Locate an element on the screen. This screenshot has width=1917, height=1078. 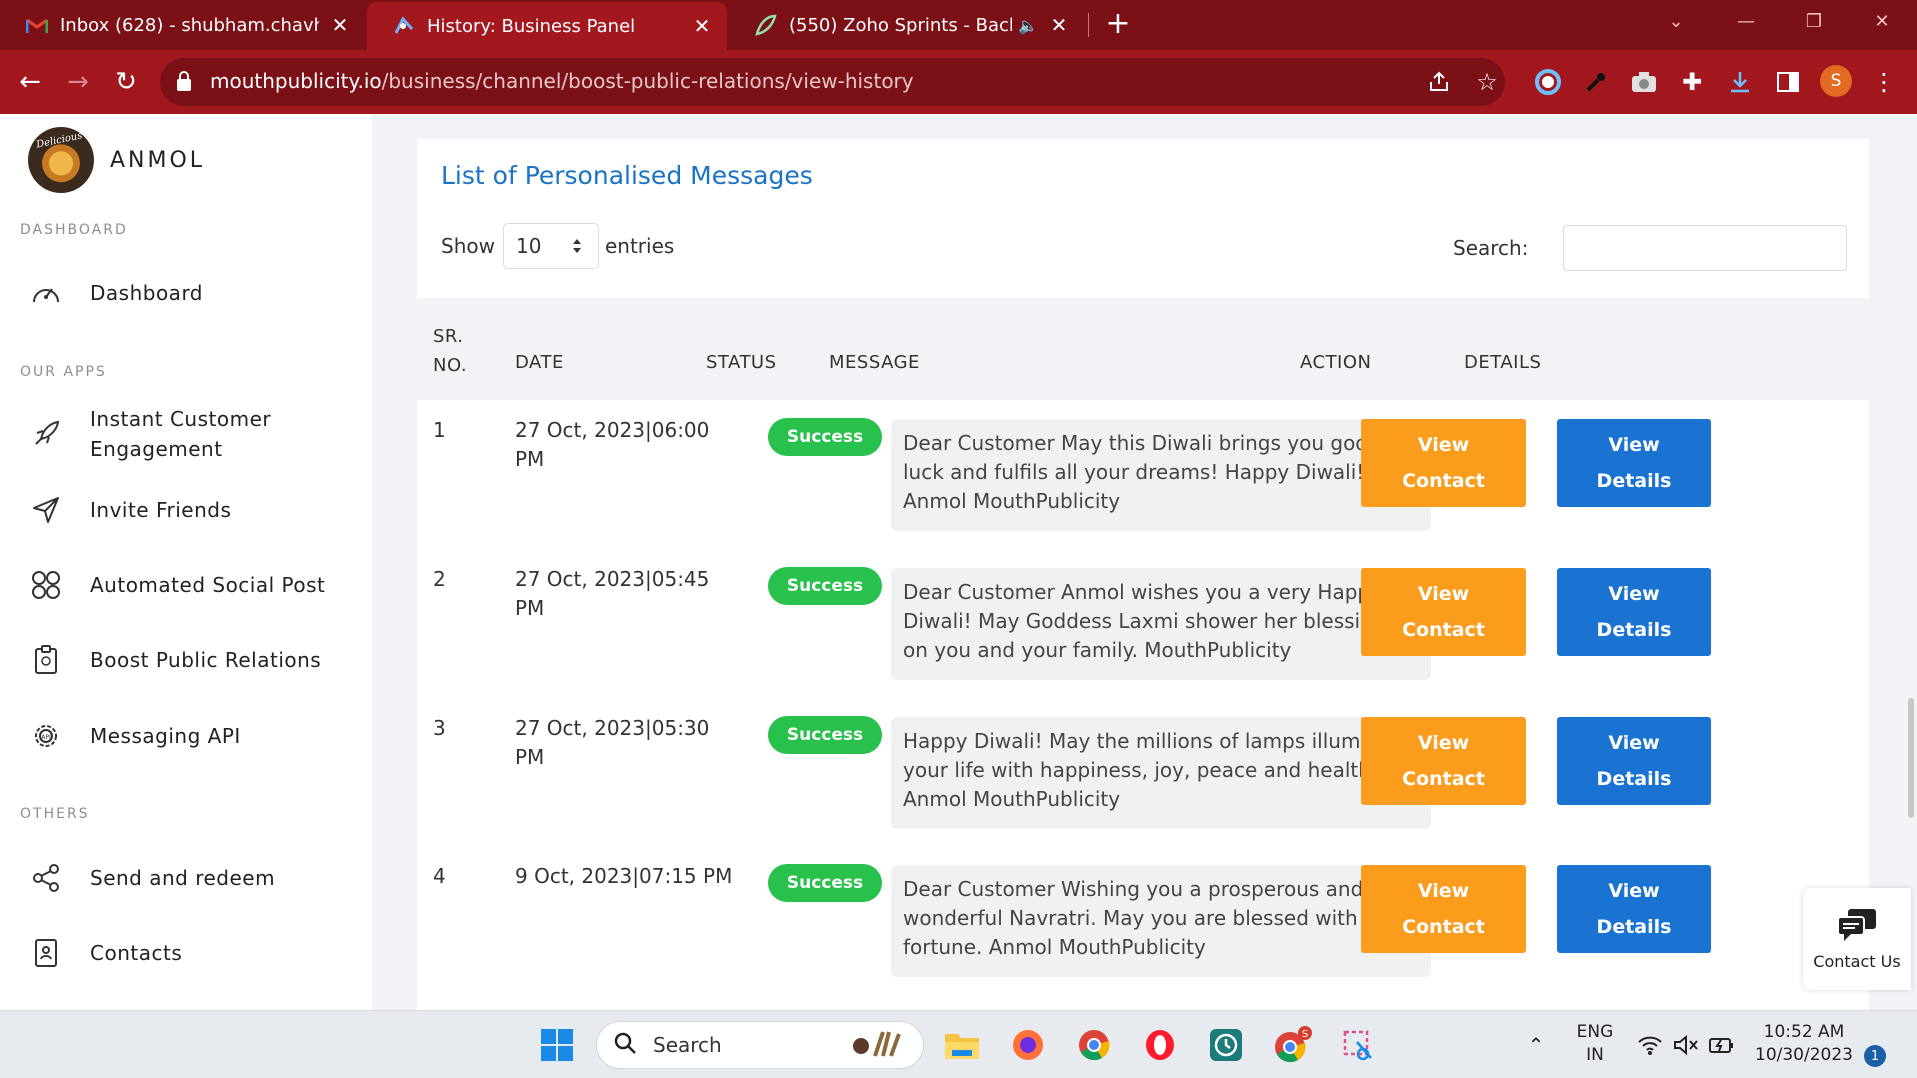
entries-per-page-value: 10 is located at coordinates (528, 246).